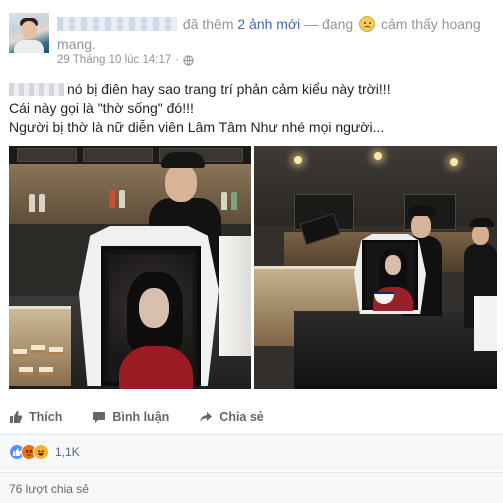  I want to click on thumbs-up-icon, so click(16, 417).